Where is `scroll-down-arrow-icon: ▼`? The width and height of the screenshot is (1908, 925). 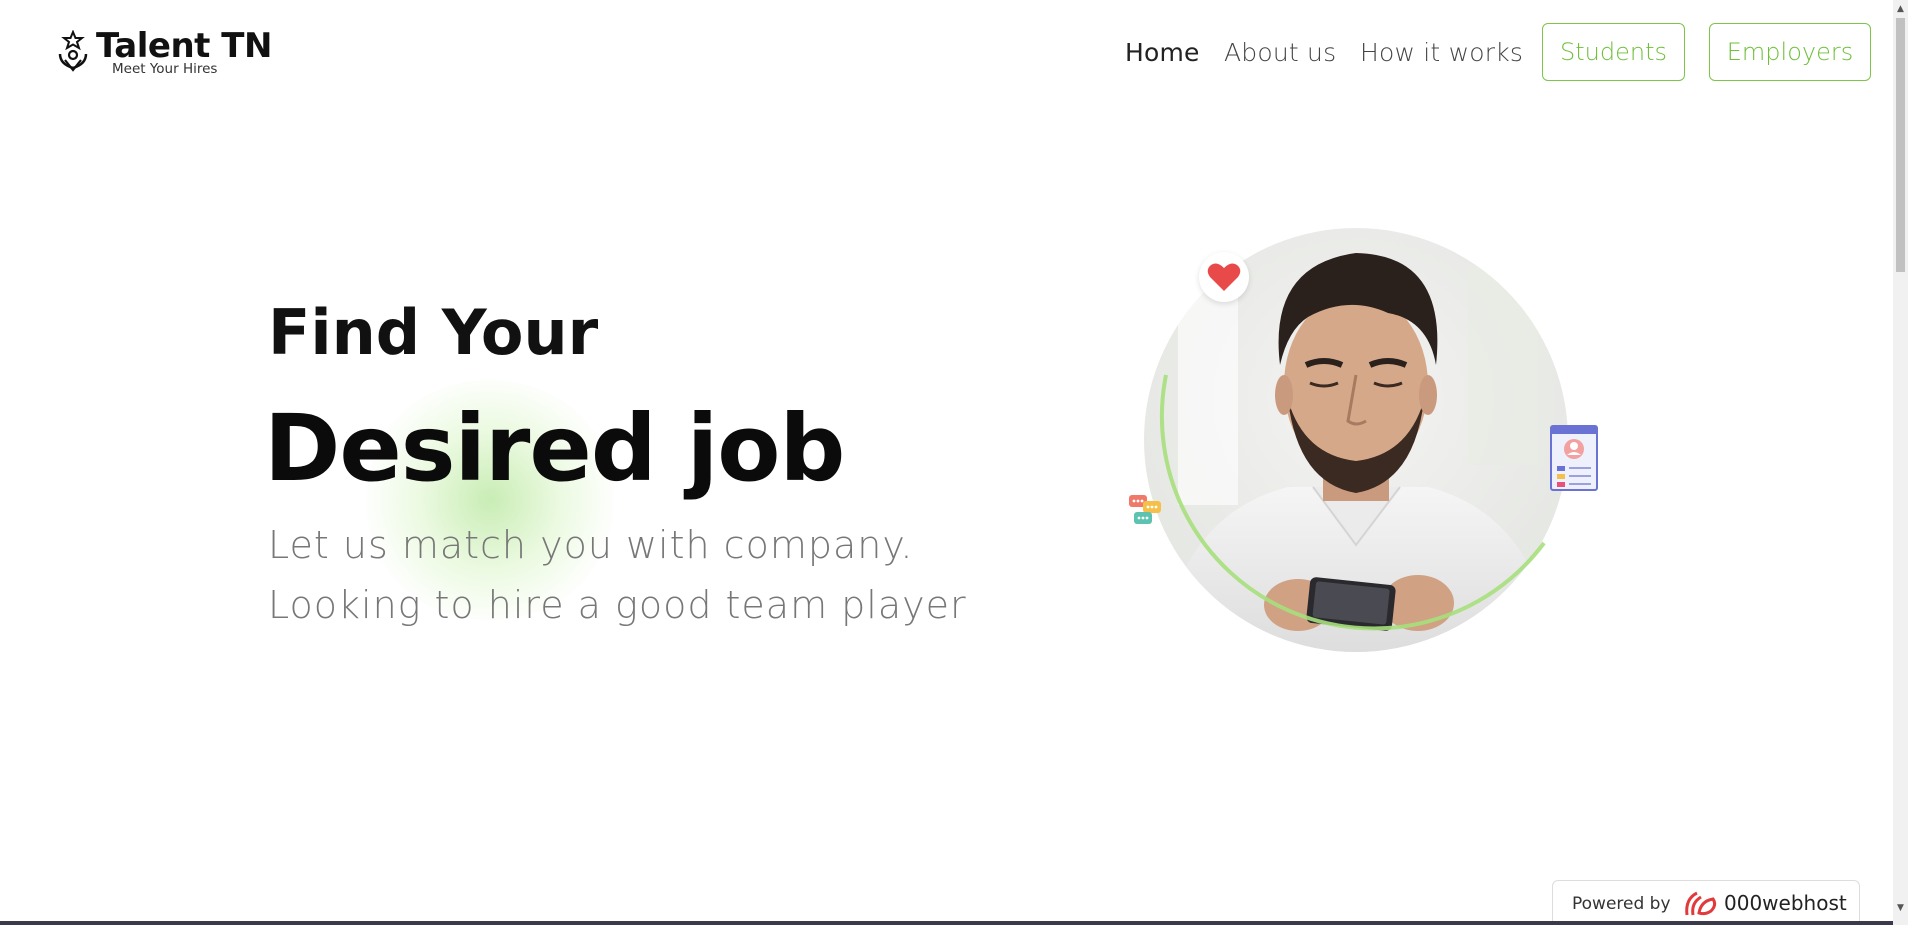
scroll-down-arrow-icon: ▼ is located at coordinates (1900, 908).